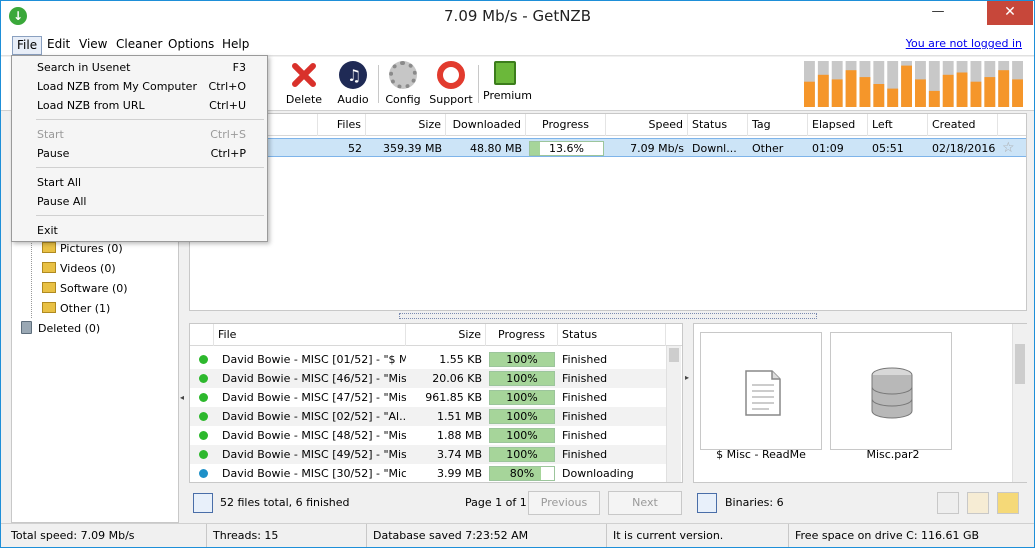 This screenshot has height=548, width=1035. What do you see at coordinates (82, 249) in the screenshot?
I see `tree-item-pictures: Pictures (0)` at bounding box center [82, 249].